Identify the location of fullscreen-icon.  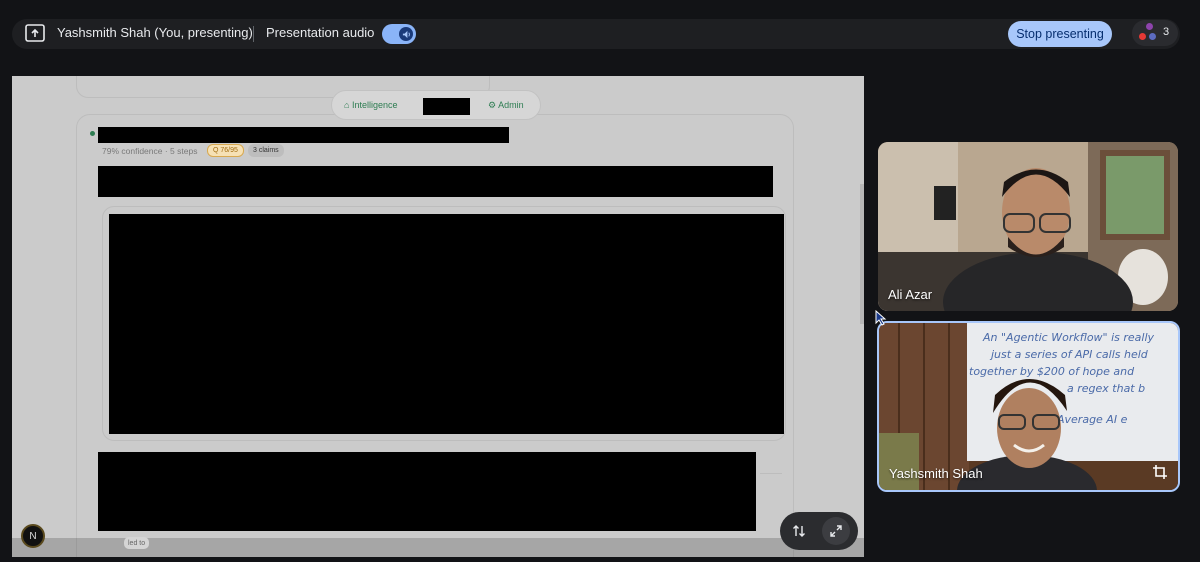
(836, 531).